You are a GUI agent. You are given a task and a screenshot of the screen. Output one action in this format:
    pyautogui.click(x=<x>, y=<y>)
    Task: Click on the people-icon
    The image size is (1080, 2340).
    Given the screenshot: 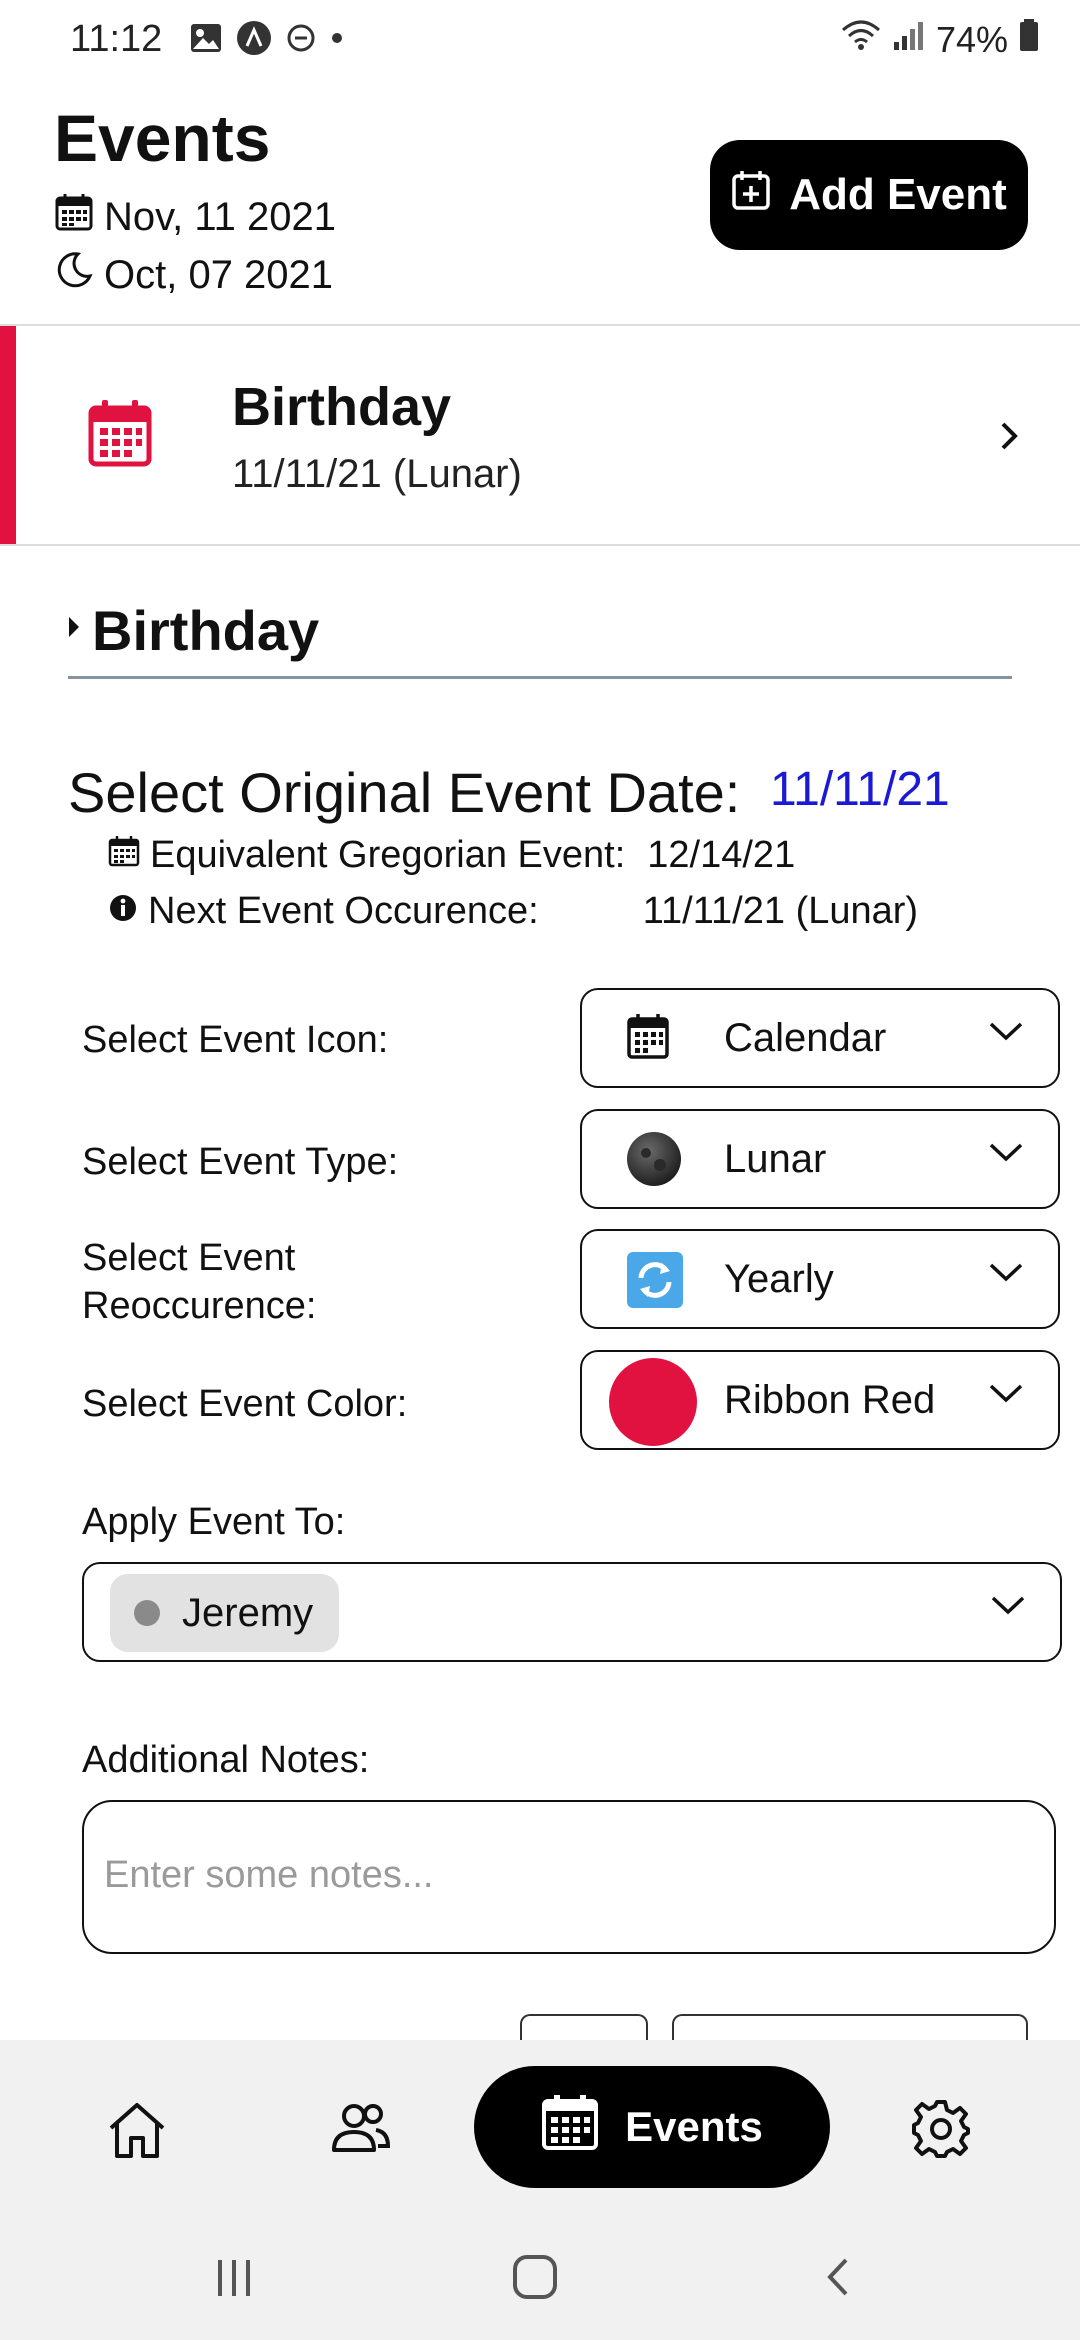 What is the action you would take?
    pyautogui.click(x=361, y=2130)
    